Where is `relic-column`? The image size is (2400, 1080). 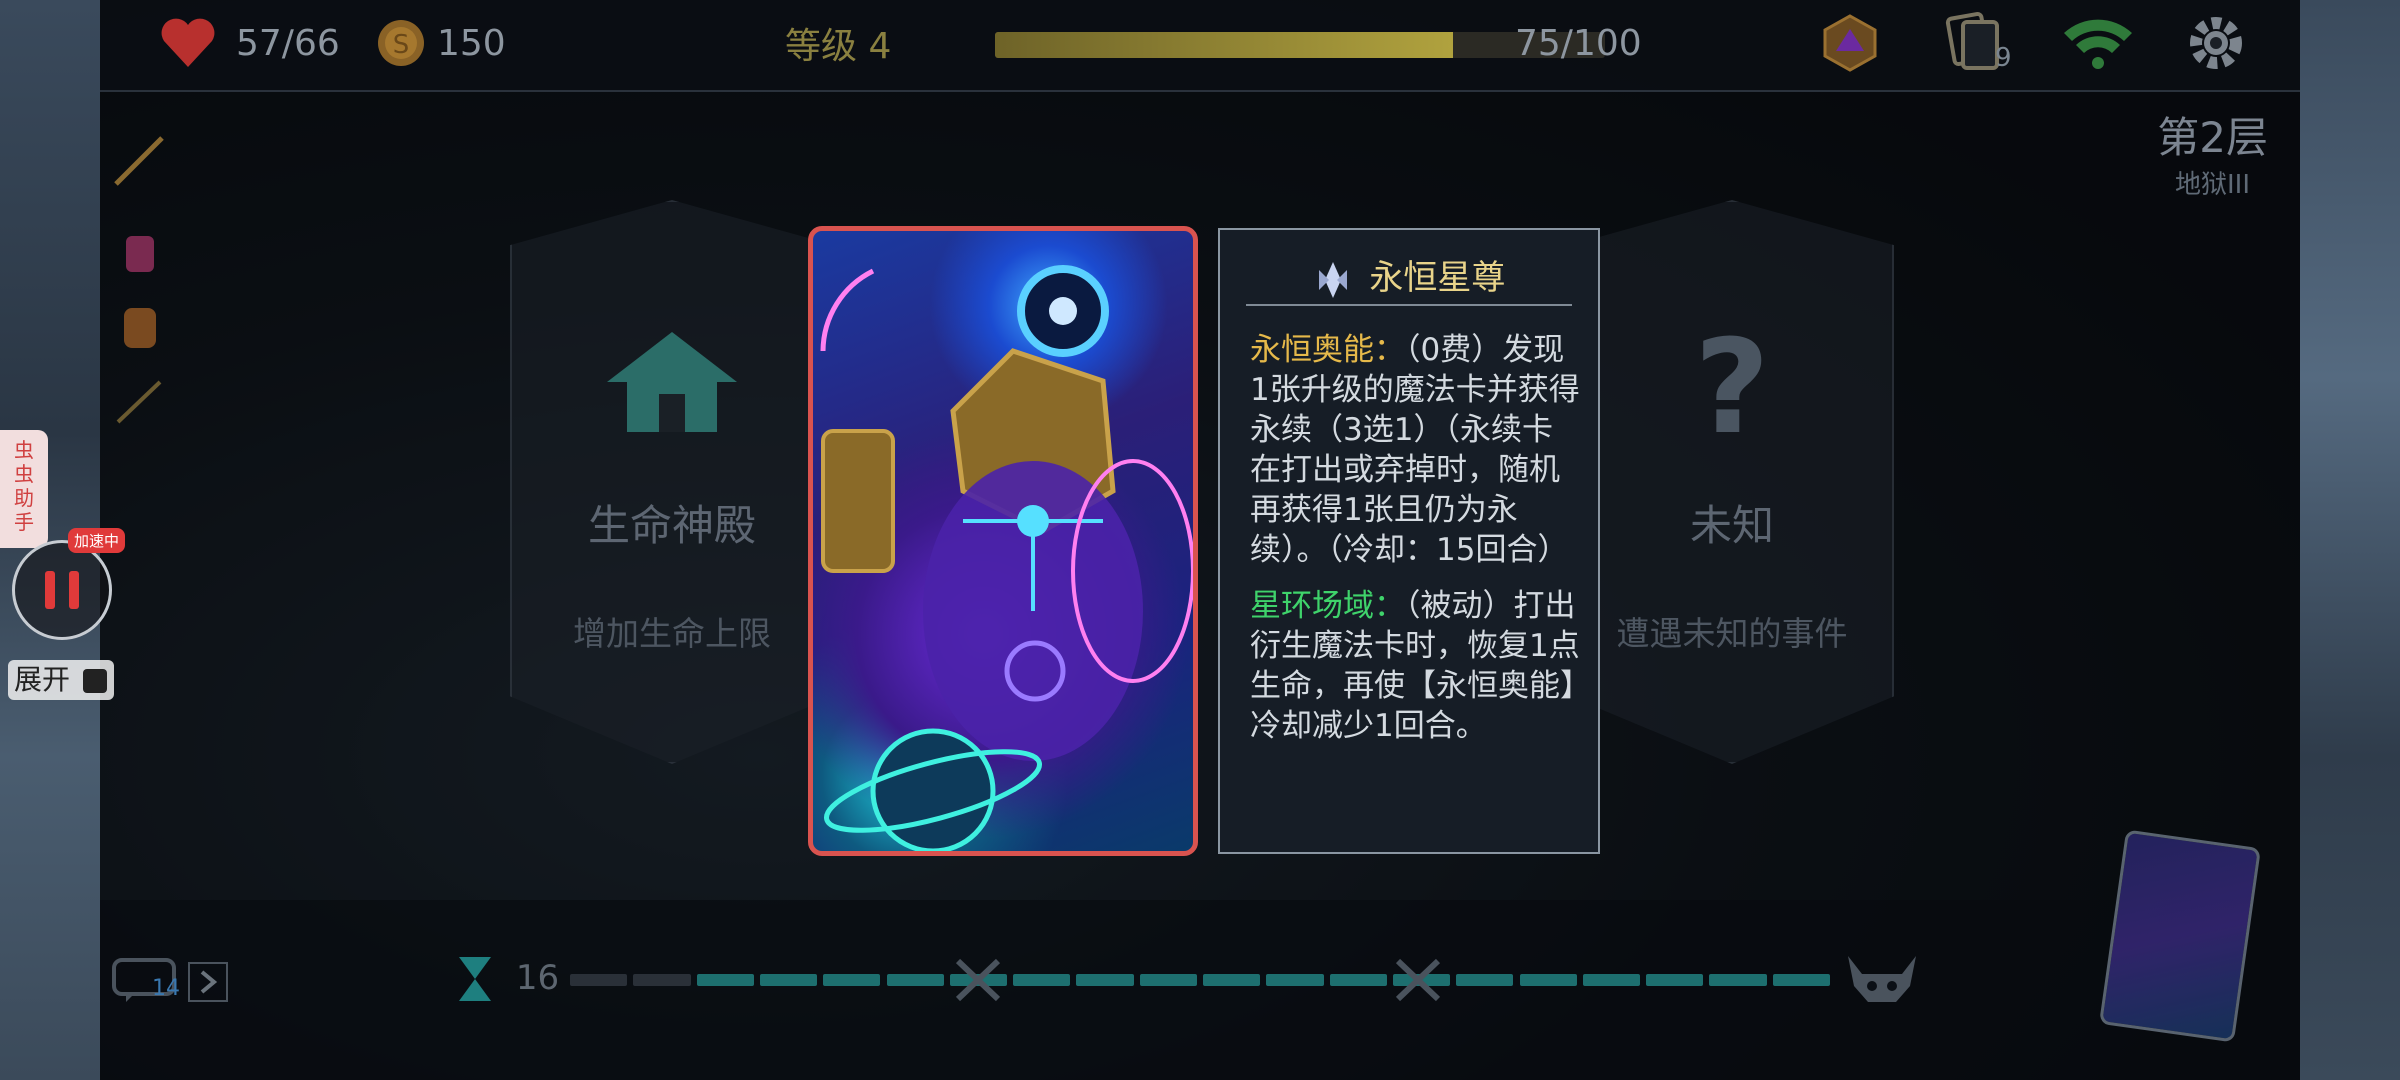
relic-column is located at coordinates (140, 283).